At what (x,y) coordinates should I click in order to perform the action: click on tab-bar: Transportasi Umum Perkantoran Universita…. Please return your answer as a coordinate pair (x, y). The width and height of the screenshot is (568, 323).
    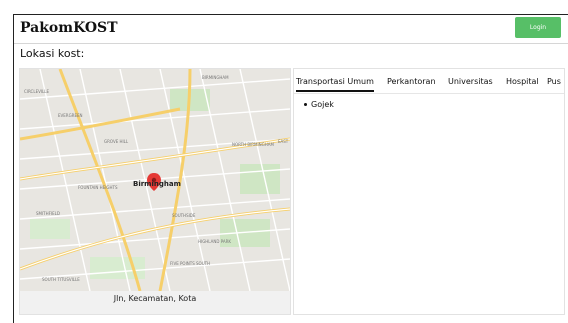
    Looking at the image, I should click on (429, 84).